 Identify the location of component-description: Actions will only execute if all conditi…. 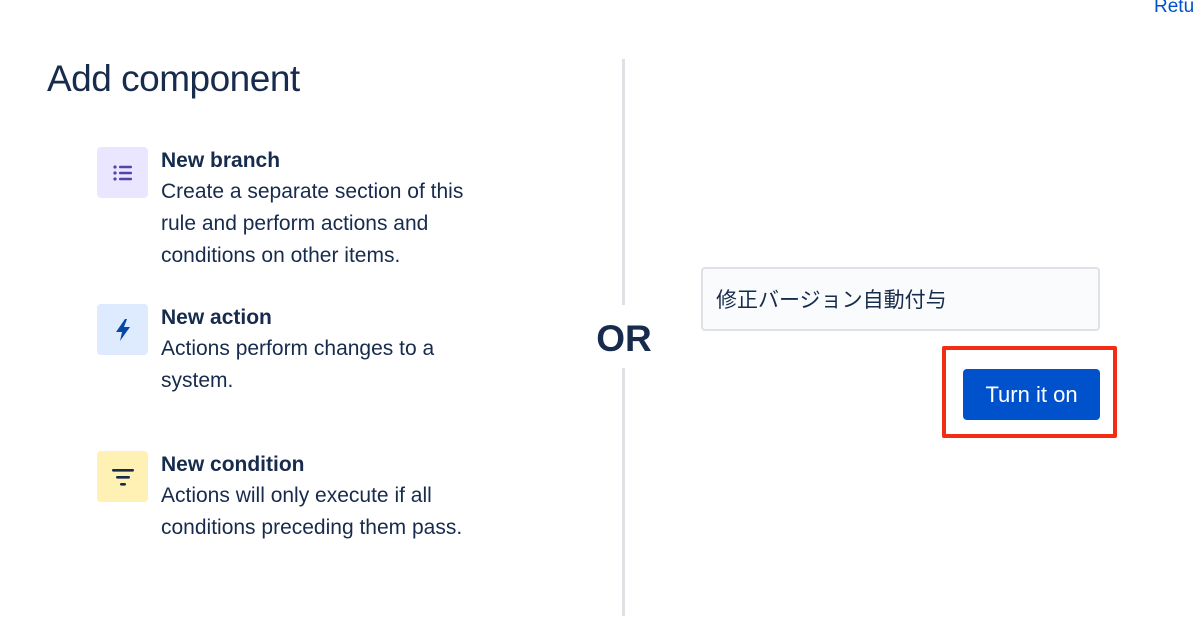
(312, 511).